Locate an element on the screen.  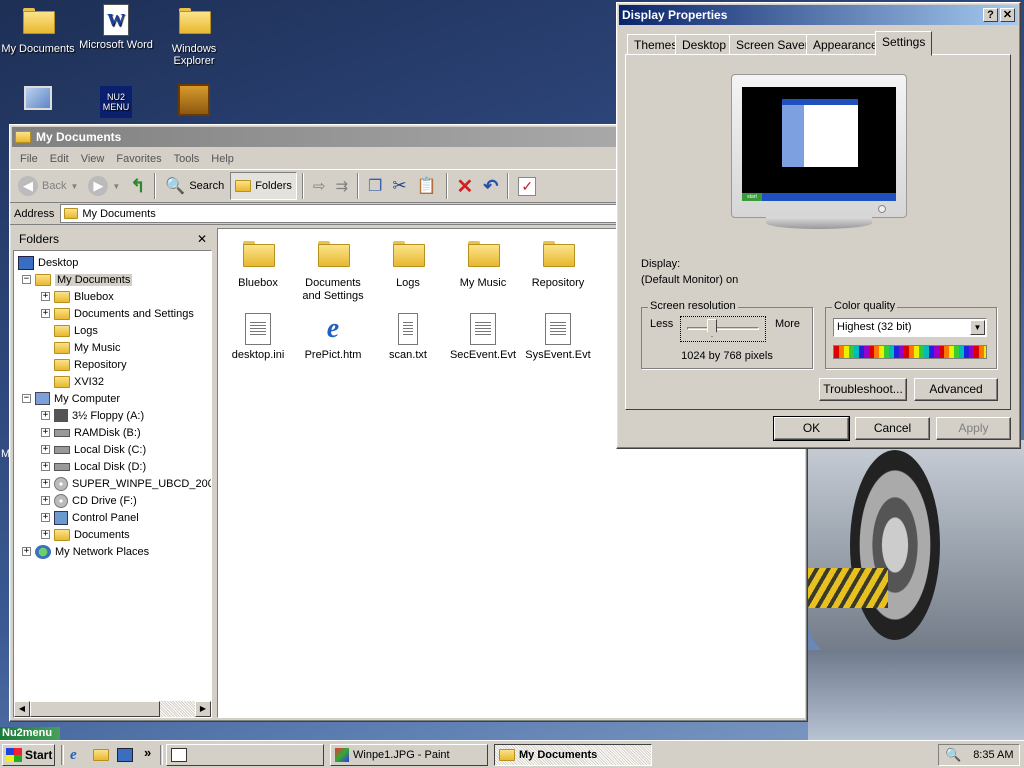
tree-item-my-network-places: + My Network Places is located at coordinates (85, 551).